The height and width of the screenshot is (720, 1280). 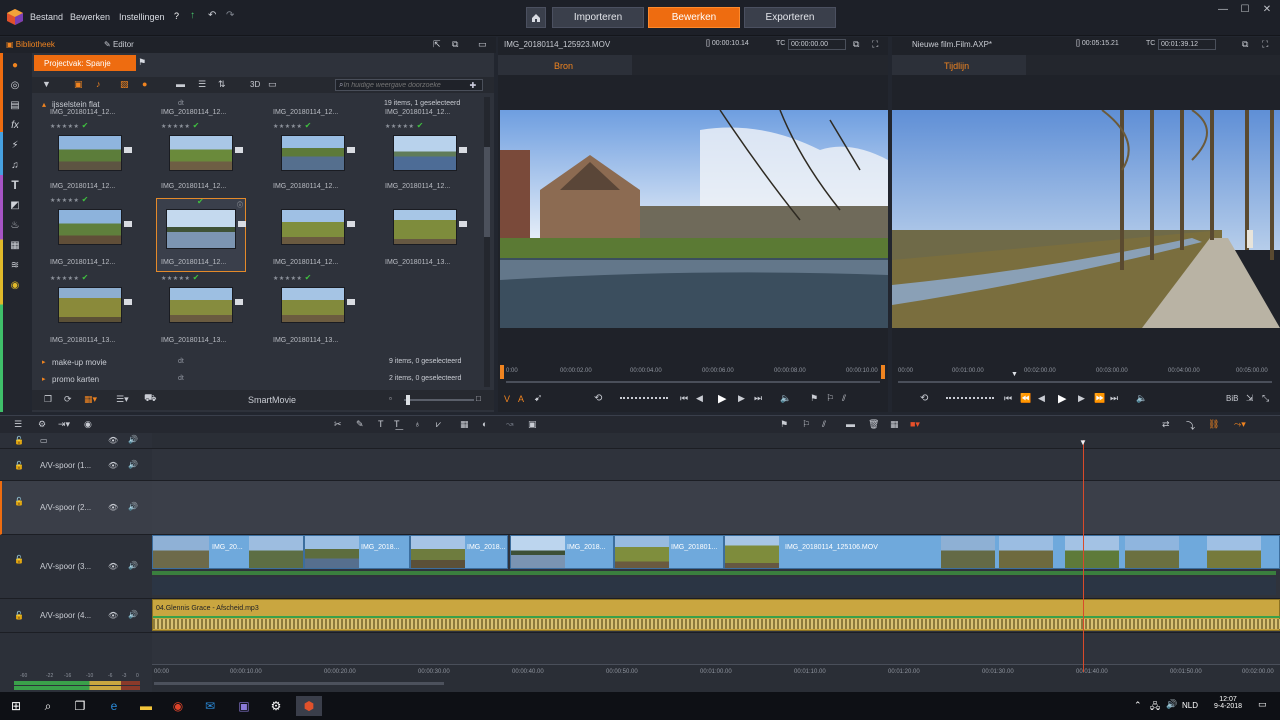 What do you see at coordinates (98, 84) in the screenshot?
I see `audio-filter-icon: ♪` at bounding box center [98, 84].